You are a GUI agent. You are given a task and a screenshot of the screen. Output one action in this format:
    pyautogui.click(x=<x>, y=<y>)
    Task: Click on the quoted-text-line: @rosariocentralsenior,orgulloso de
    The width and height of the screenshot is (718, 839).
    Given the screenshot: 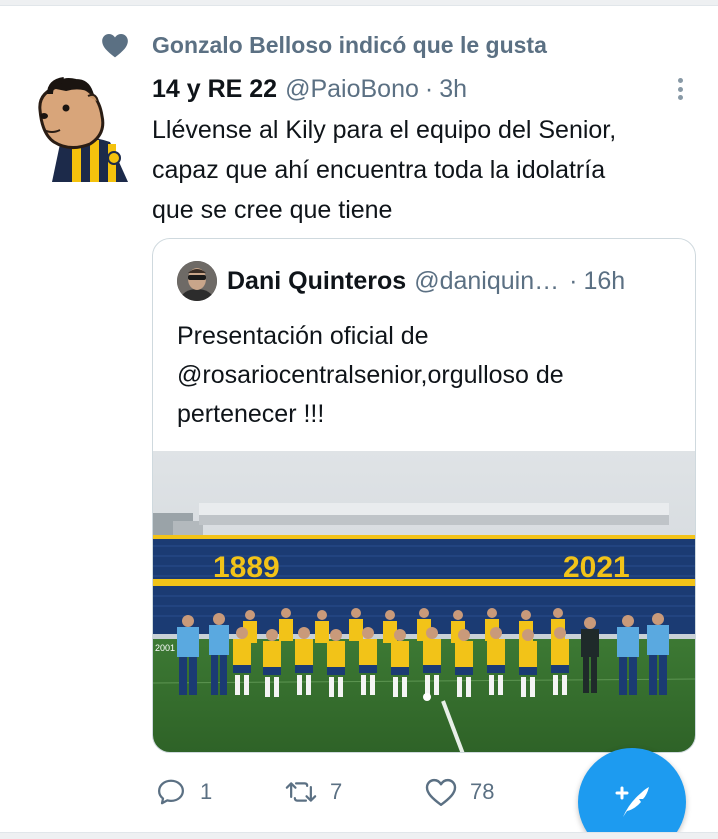 What is the action you would take?
    pyautogui.click(x=427, y=375)
    